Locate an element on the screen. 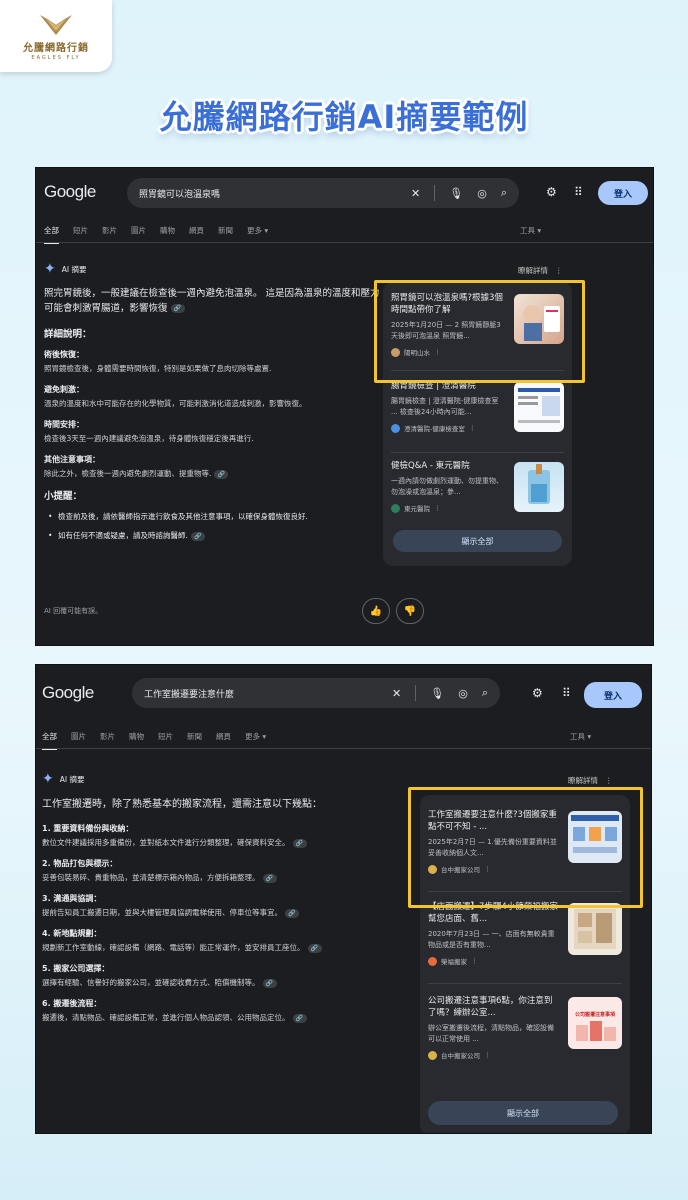 This screenshot has width=688, height=1200. item-heading: 1. 重要資料備份與收納： is located at coordinates (88, 828).